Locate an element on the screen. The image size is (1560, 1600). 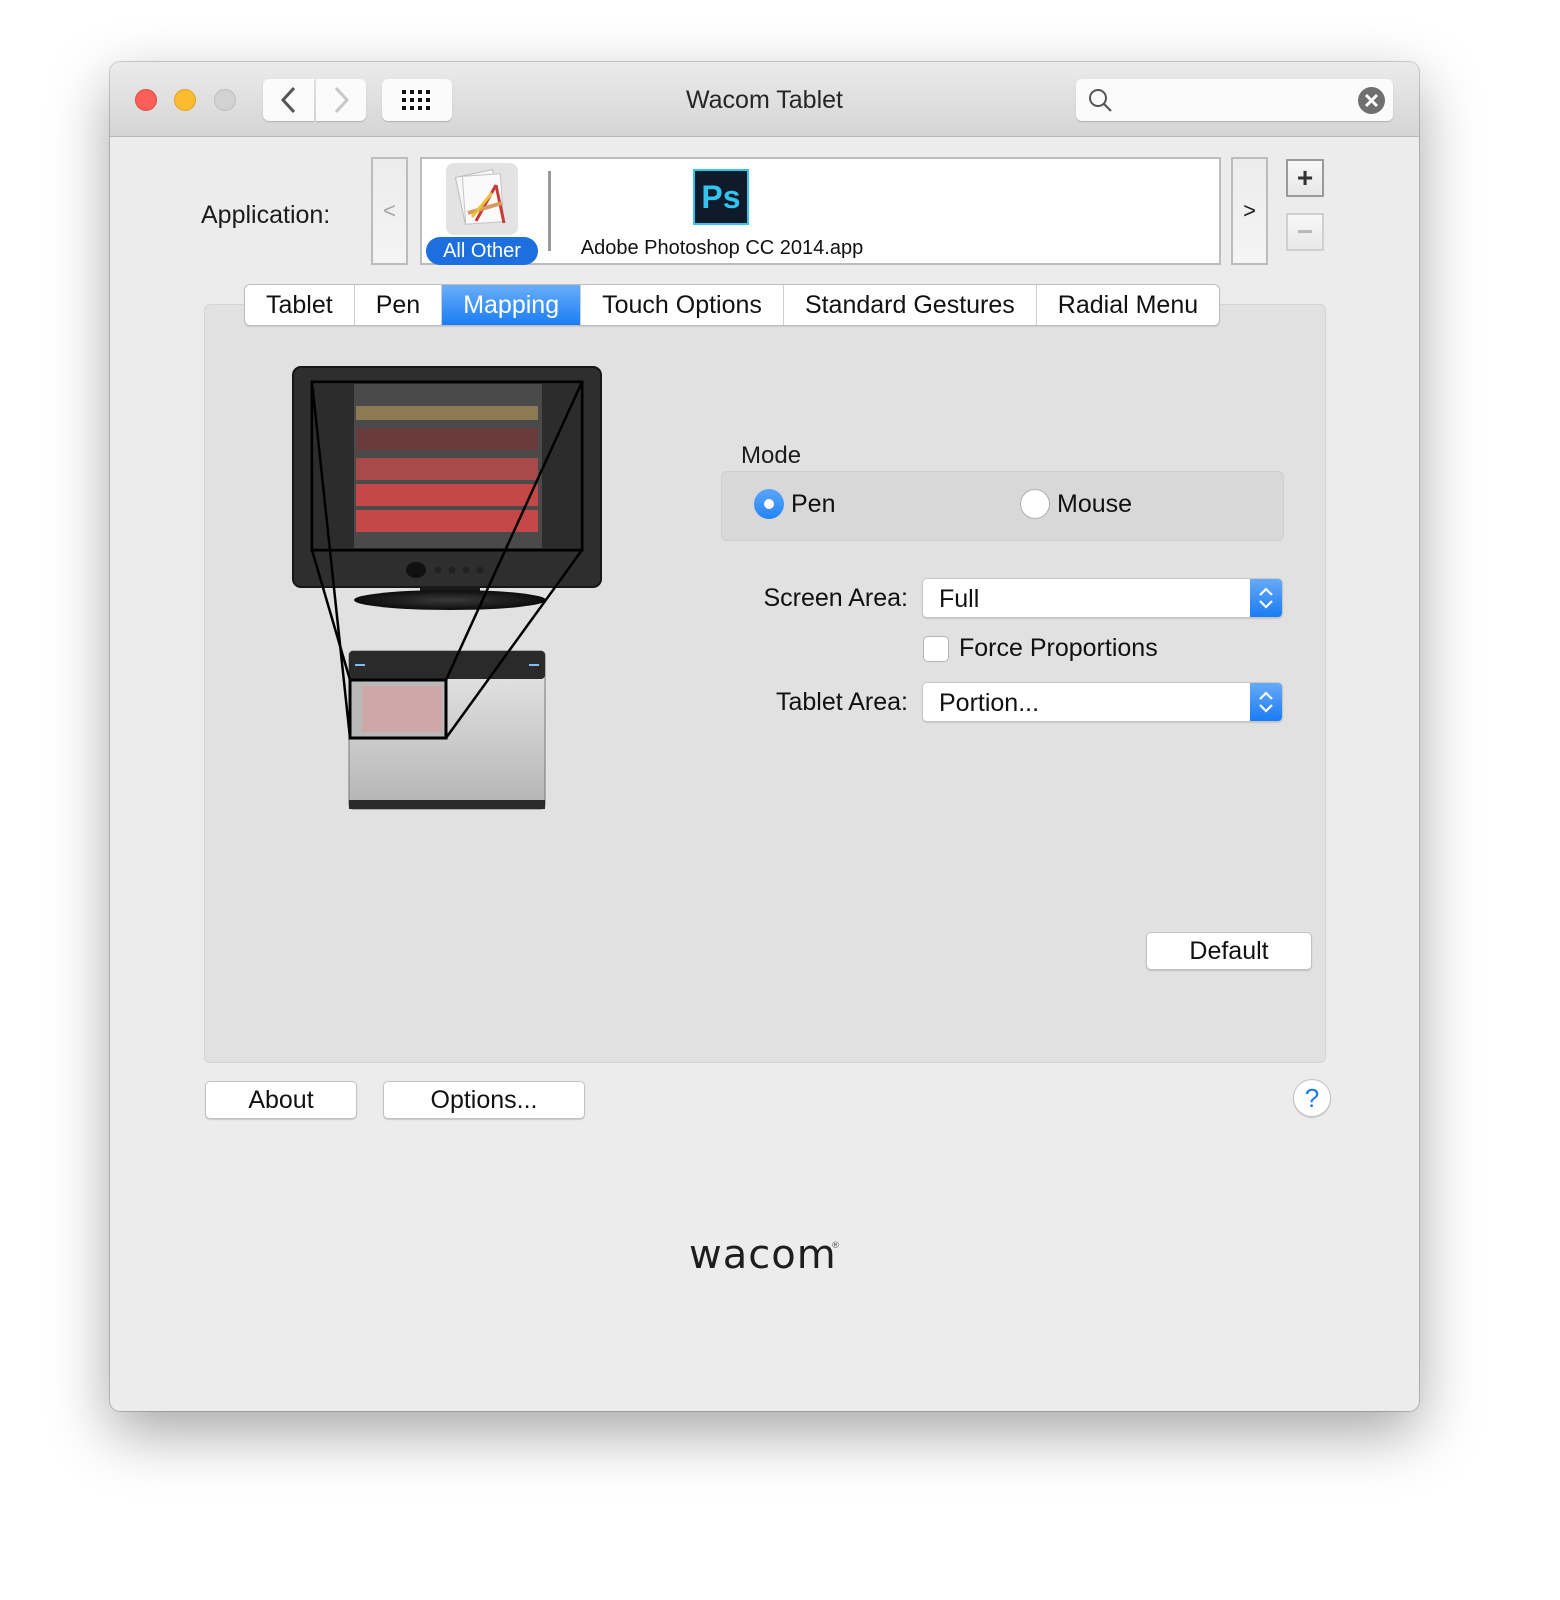
tab-mapping: Mapping is located at coordinates (512, 305).